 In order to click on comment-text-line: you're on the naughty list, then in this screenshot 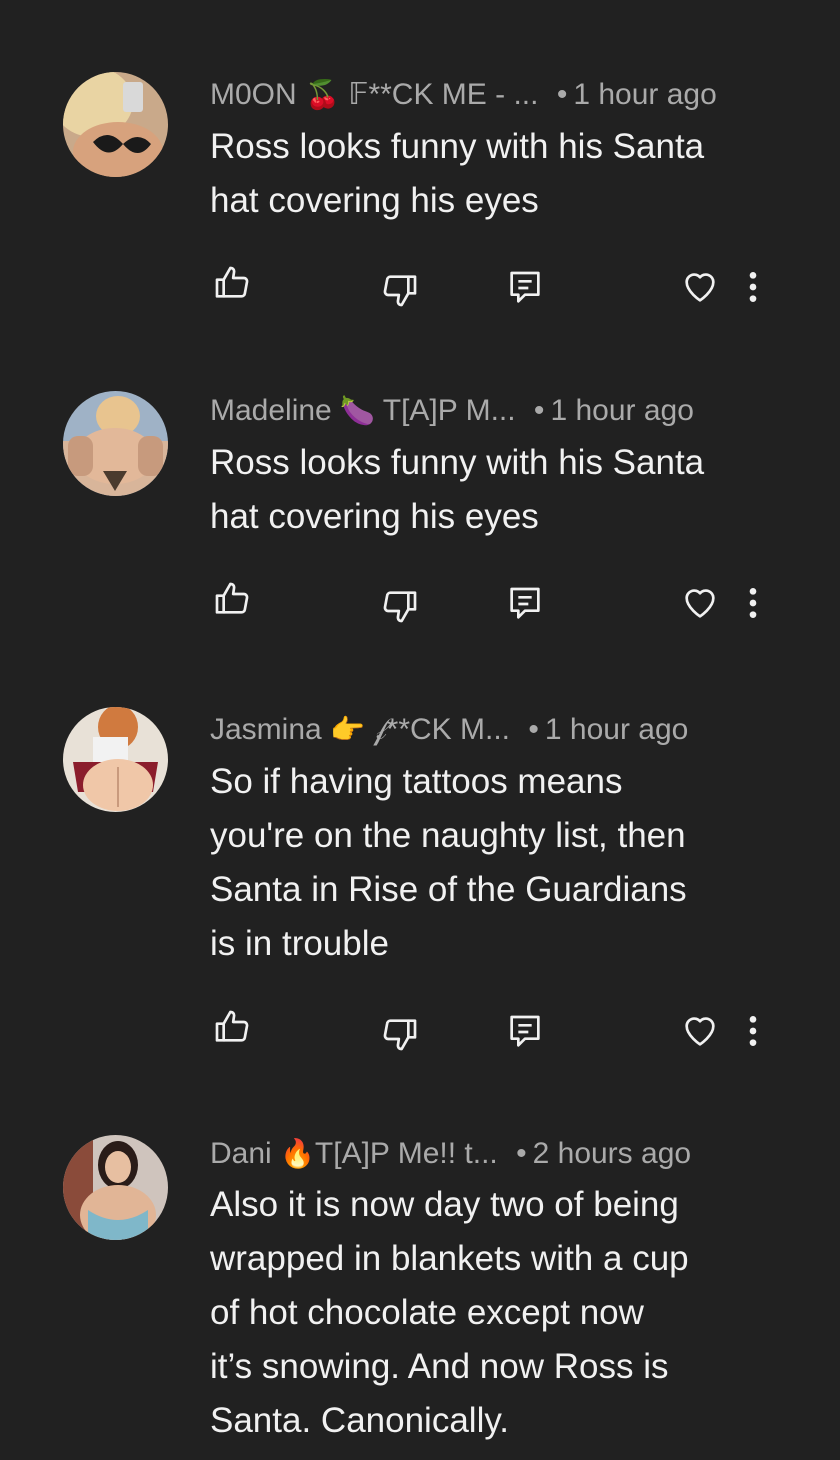, I will do `click(448, 835)`.